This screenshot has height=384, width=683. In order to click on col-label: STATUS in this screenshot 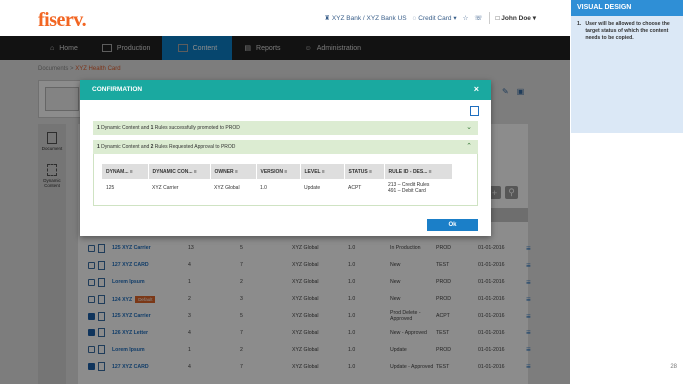, I will do `click(358, 171)`.